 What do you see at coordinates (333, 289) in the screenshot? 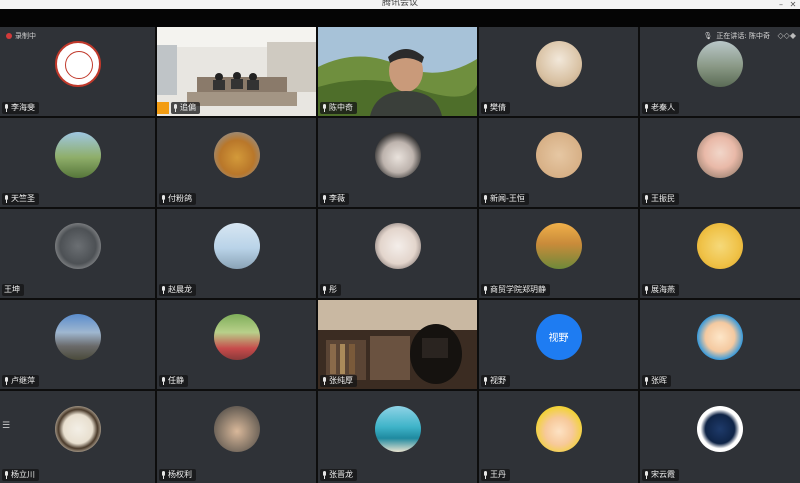
I see `participant-name: 彤` at bounding box center [333, 289].